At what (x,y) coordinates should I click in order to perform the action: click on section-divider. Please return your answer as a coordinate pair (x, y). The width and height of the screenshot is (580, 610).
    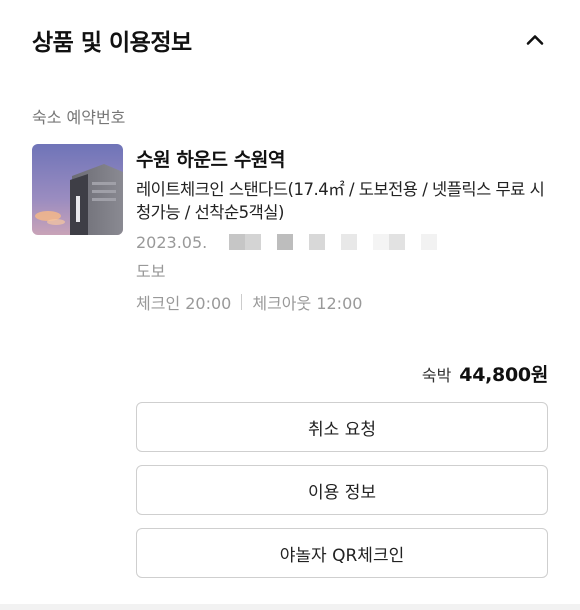
    Looking at the image, I should click on (290, 607).